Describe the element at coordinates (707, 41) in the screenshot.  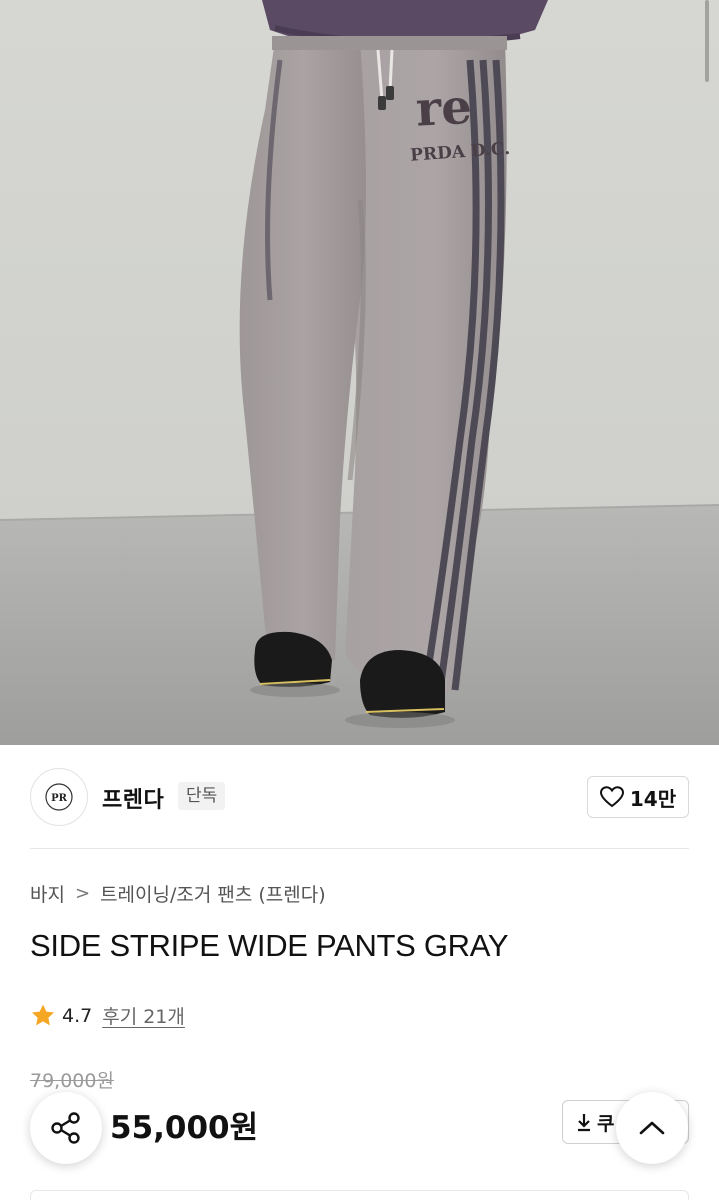
I see `image-scroll-indicator` at that location.